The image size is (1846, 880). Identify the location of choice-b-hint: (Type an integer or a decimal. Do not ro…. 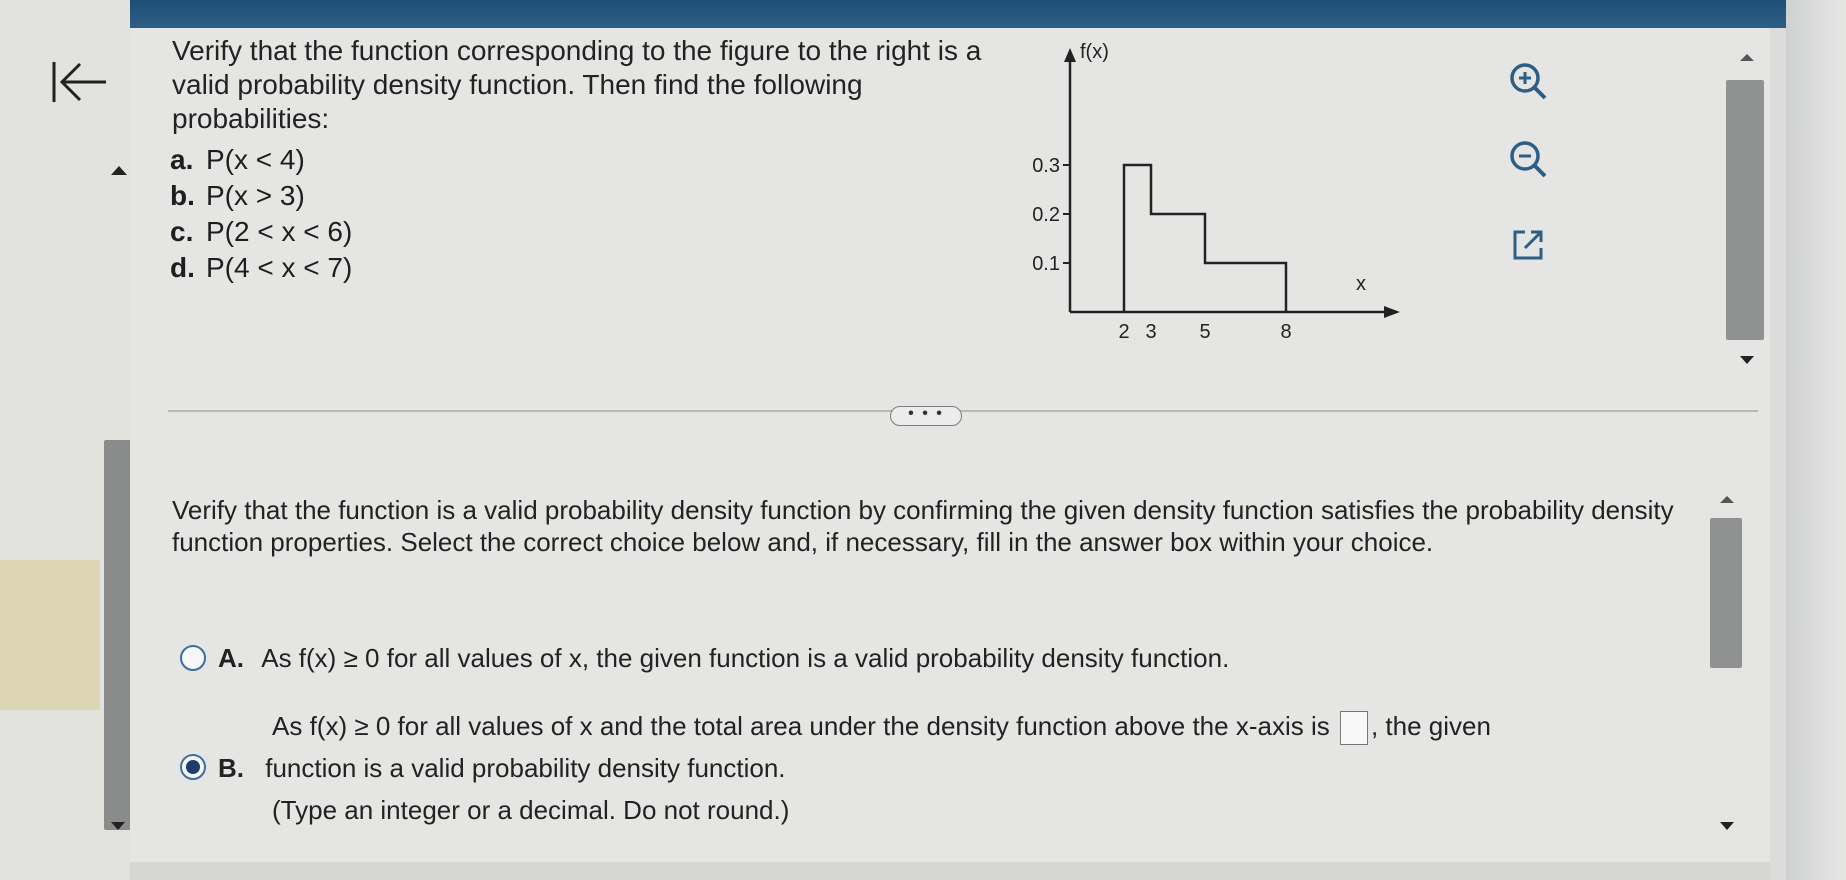
(531, 810).